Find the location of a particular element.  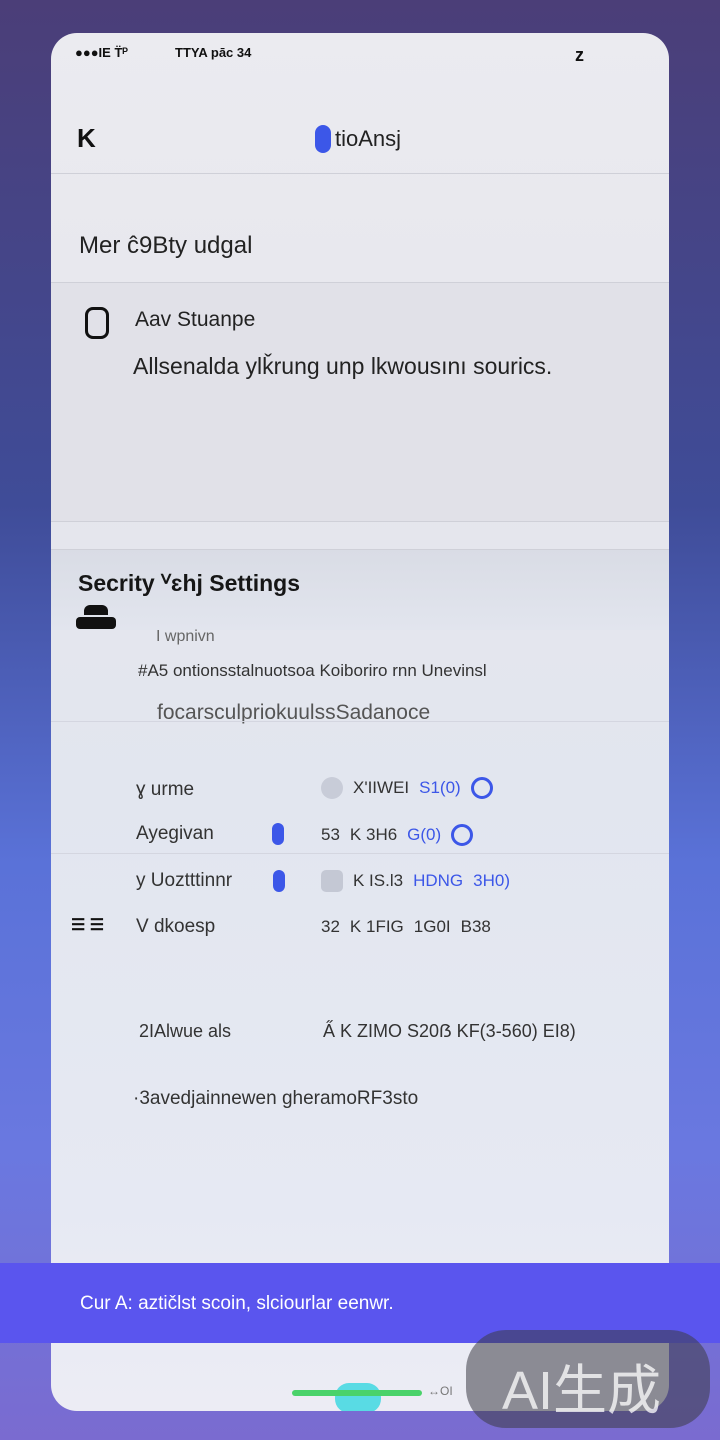

section-header-label: Mer ĉ9Βty udgal is located at coordinates (166, 245).